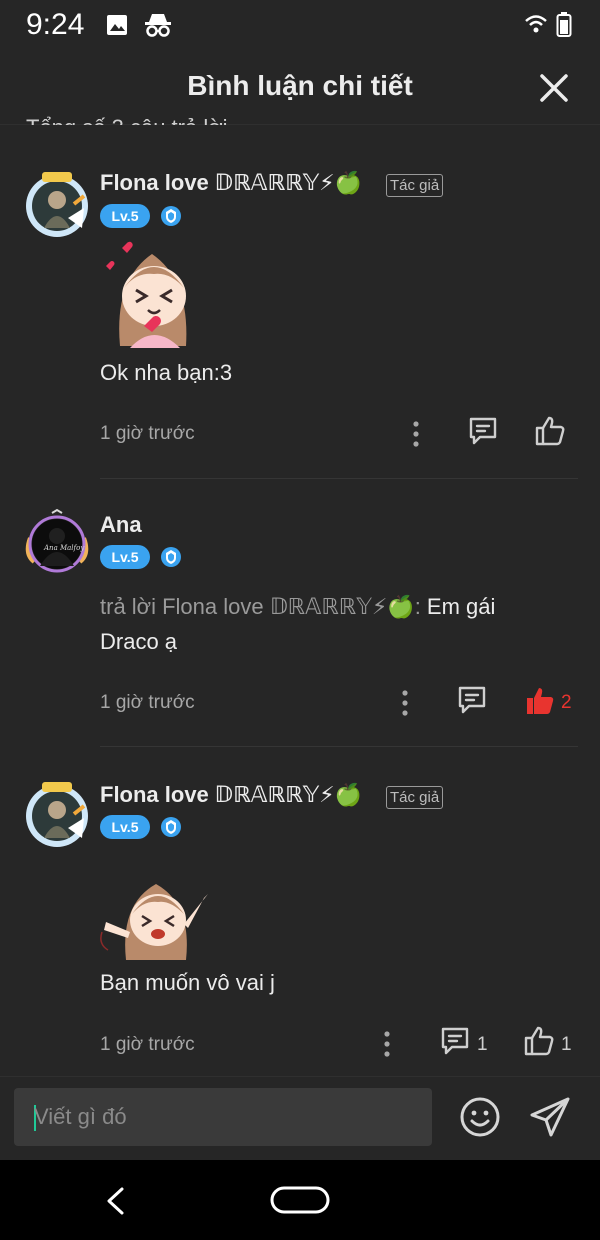 This screenshot has width=600, height=1240. What do you see at coordinates (117, 25) in the screenshot?
I see `gallery-icon` at bounding box center [117, 25].